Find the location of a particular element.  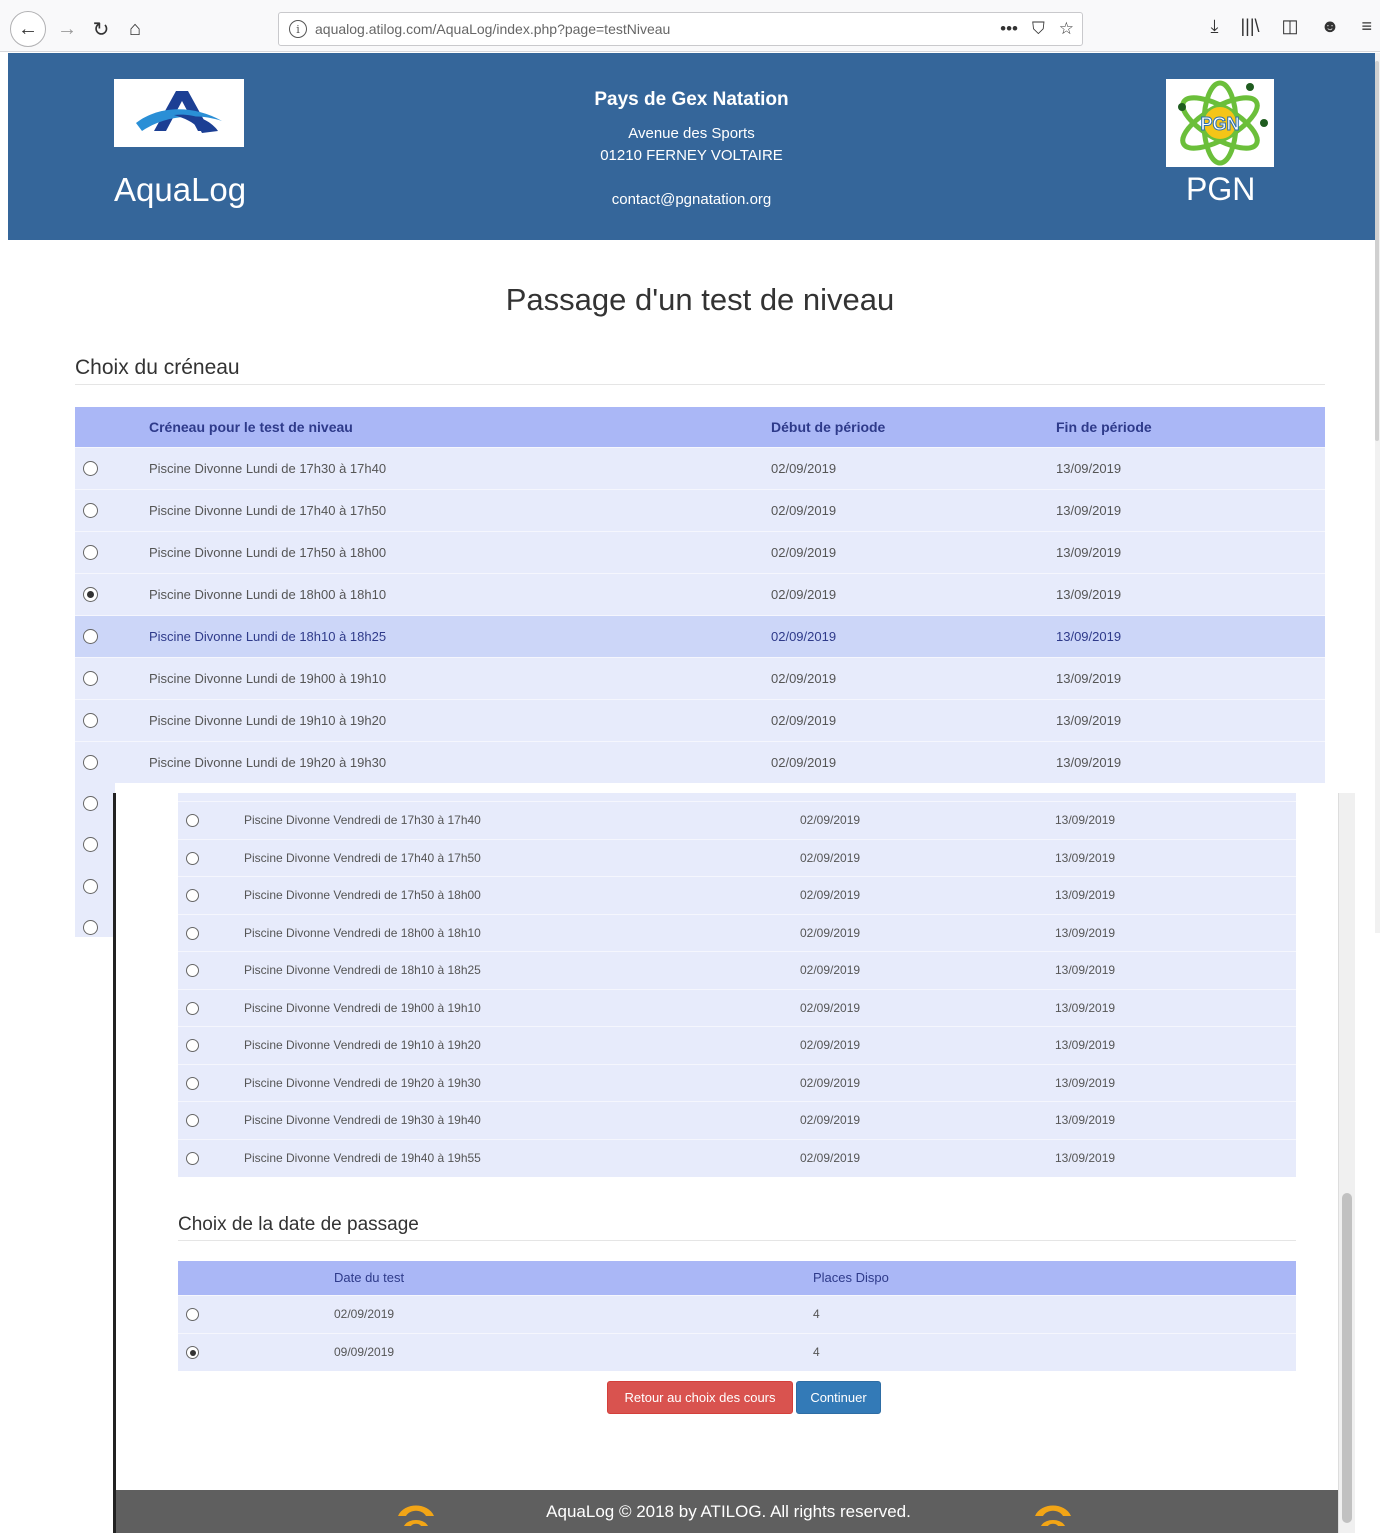

page-actions-icon: ••• is located at coordinates (1009, 29).